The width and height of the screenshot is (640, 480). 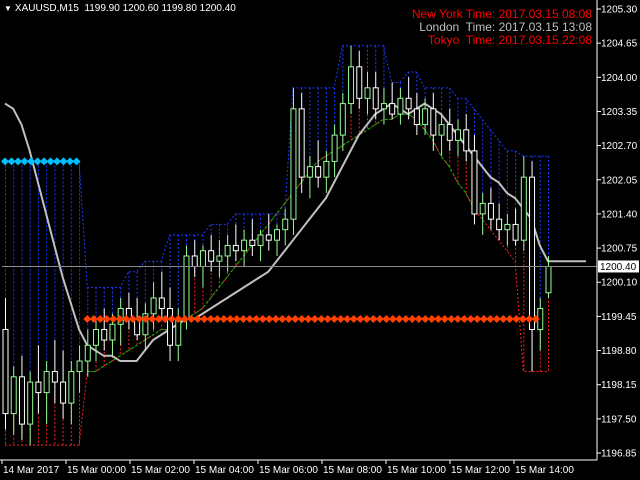 What do you see at coordinates (8, 8) in the screenshot?
I see `dropdown-arrow-icon: ▼` at bounding box center [8, 8].